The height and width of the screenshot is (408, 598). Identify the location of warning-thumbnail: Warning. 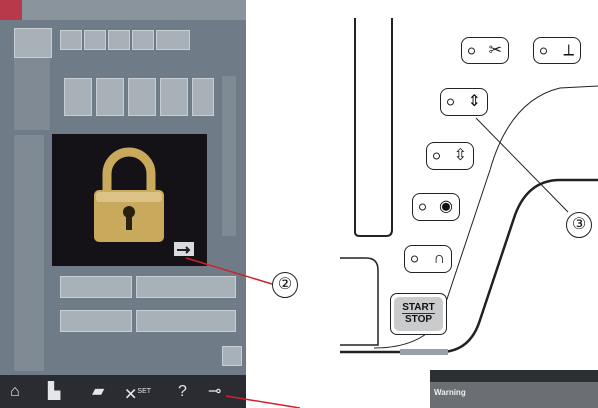
(514, 389).